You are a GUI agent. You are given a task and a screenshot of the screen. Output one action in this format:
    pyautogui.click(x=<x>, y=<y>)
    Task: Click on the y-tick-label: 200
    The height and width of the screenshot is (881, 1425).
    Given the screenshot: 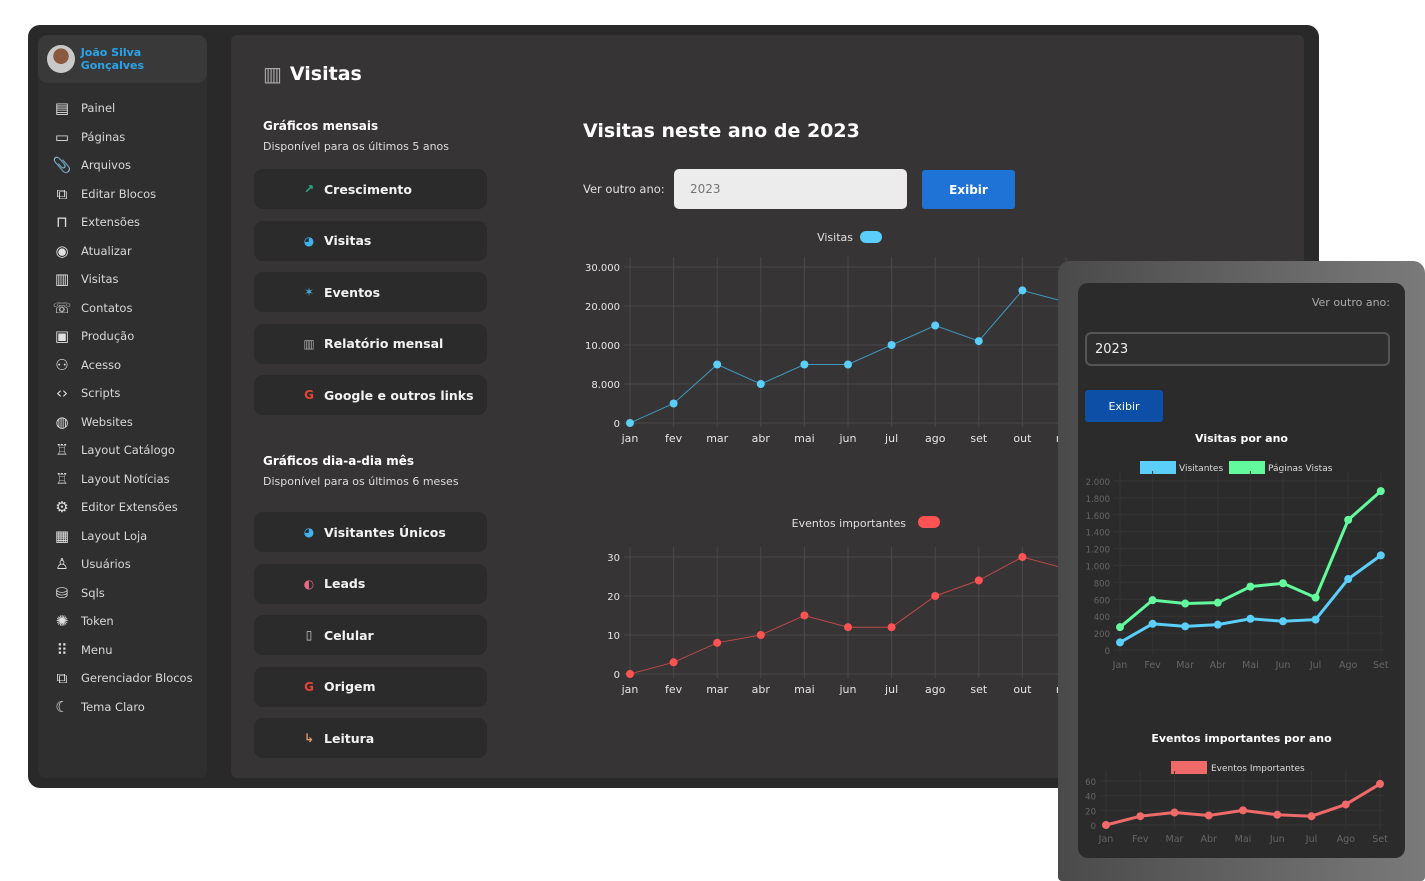 What is the action you would take?
    pyautogui.click(x=1102, y=635)
    